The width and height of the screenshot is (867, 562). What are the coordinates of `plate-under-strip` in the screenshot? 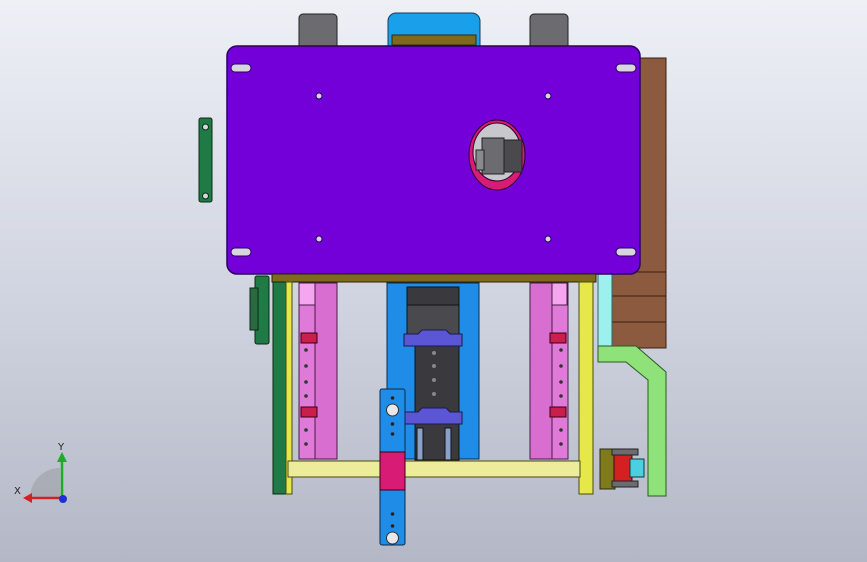 It's located at (434, 278).